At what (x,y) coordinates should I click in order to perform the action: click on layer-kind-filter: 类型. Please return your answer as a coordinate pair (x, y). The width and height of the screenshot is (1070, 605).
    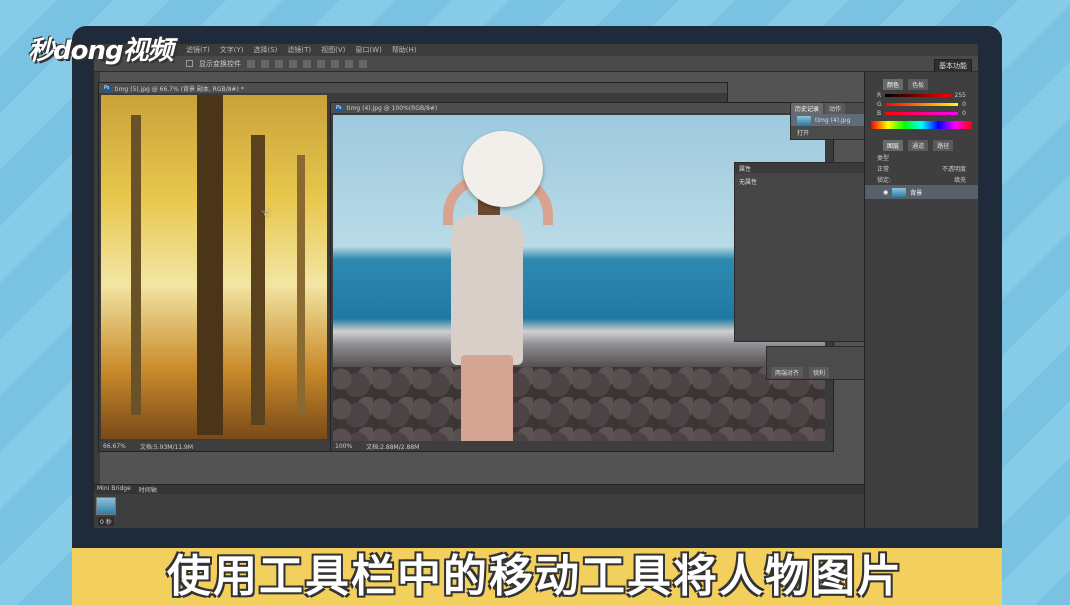
    Looking at the image, I should click on (883, 157).